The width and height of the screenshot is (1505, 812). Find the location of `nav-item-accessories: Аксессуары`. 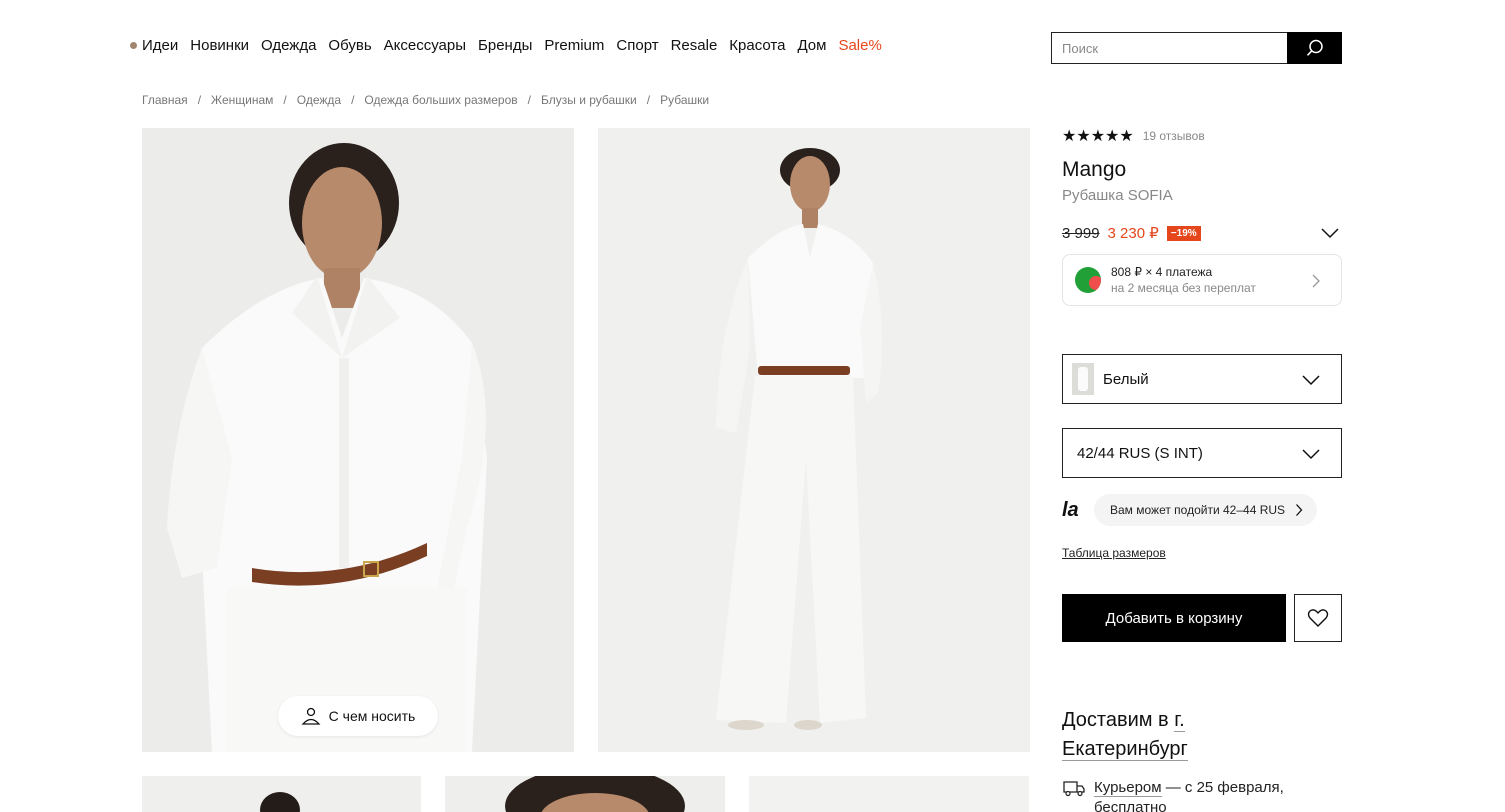

nav-item-accessories: Аксессуары is located at coordinates (425, 45).